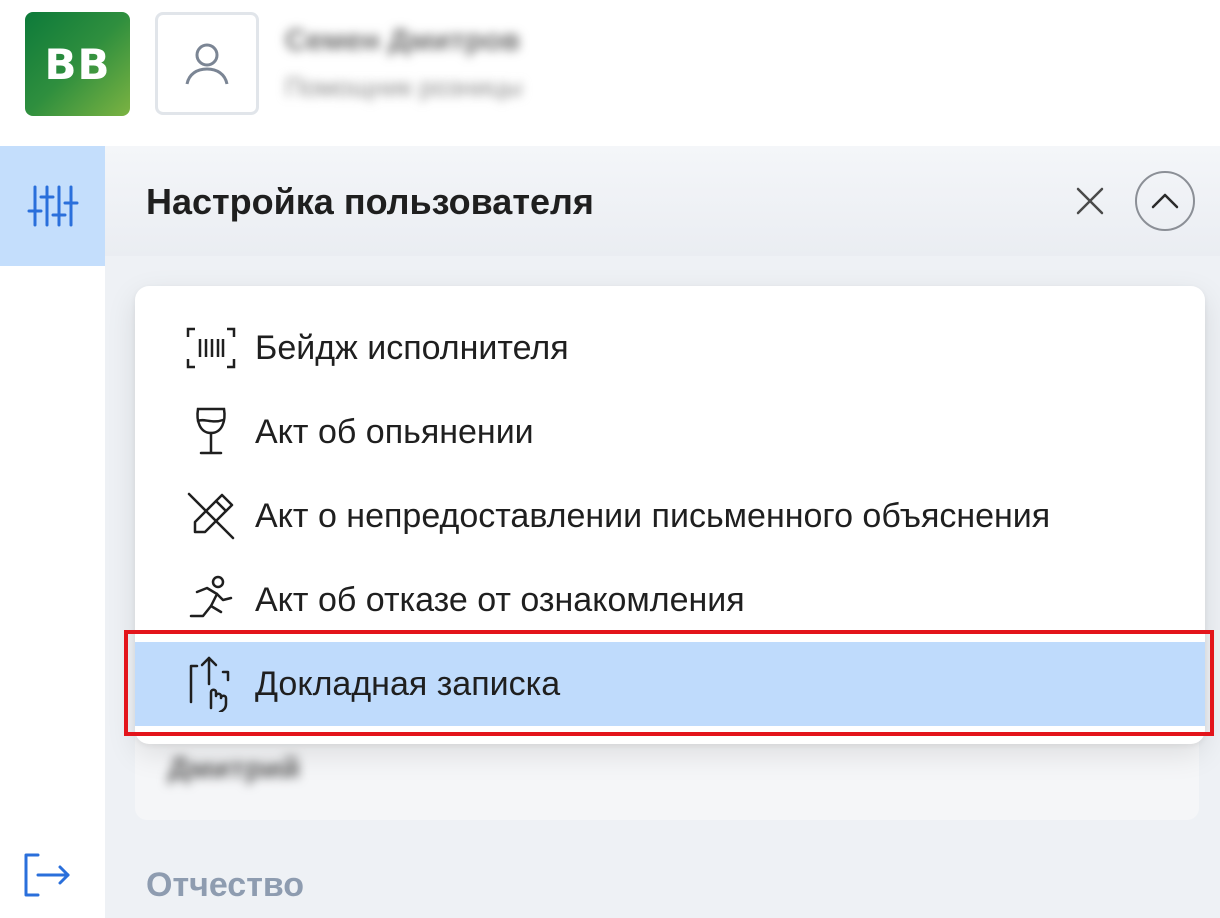  I want to click on chevron-up-icon, so click(1165, 201).